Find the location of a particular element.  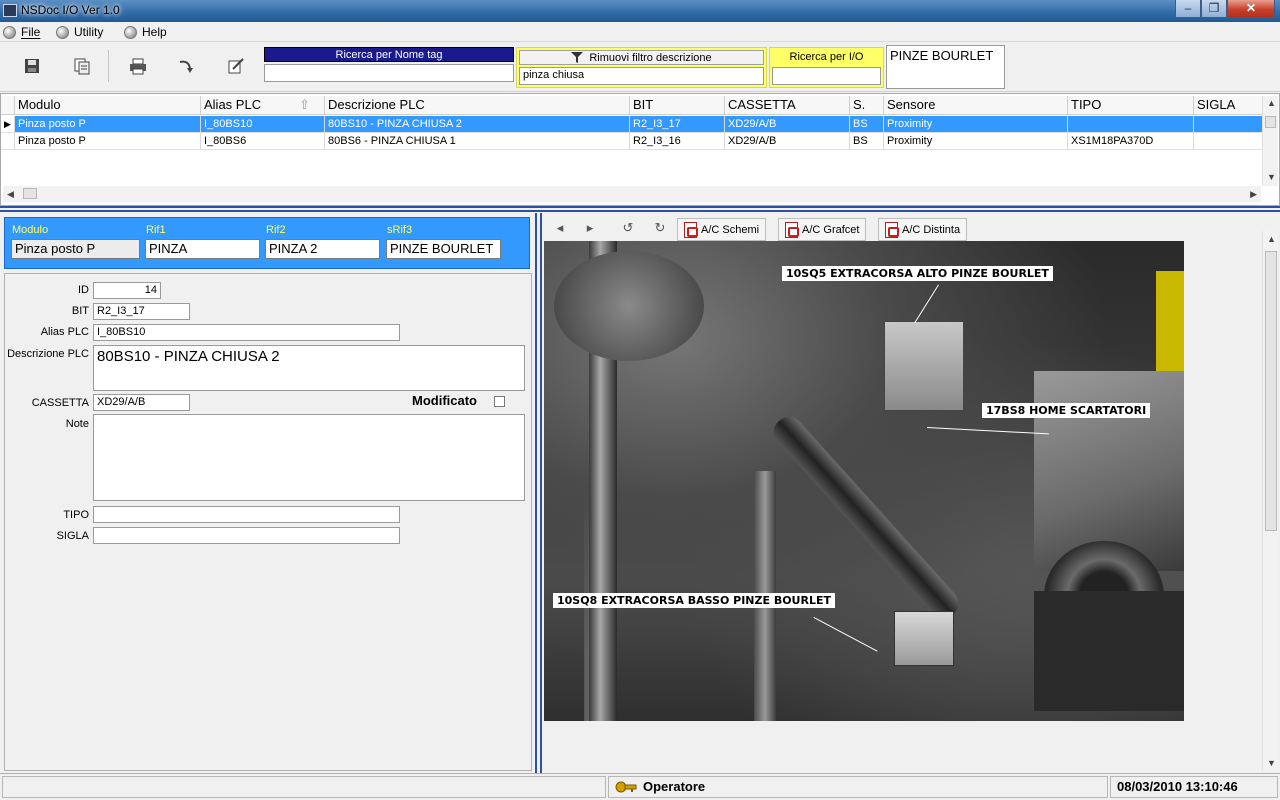

ac-grafcet-button: A/C Grafcet is located at coordinates (822, 229).